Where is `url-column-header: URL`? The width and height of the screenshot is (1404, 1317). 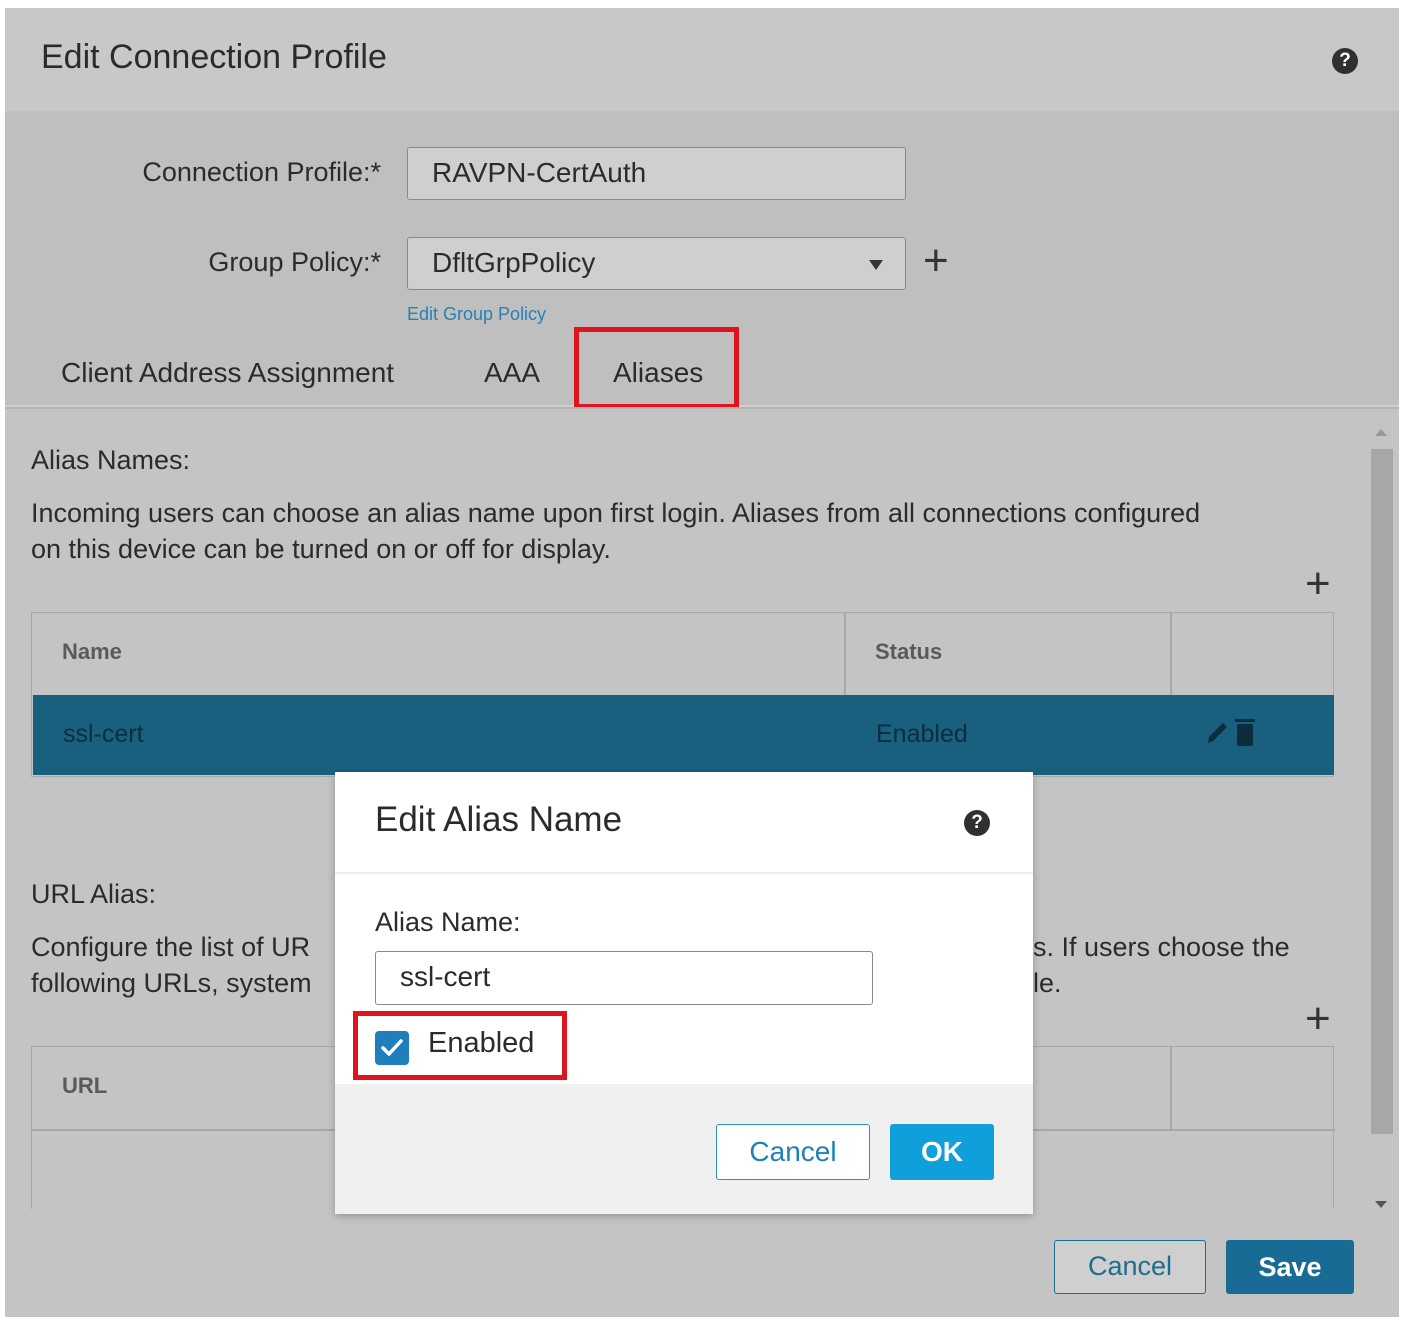
url-column-header: URL is located at coordinates (85, 1085).